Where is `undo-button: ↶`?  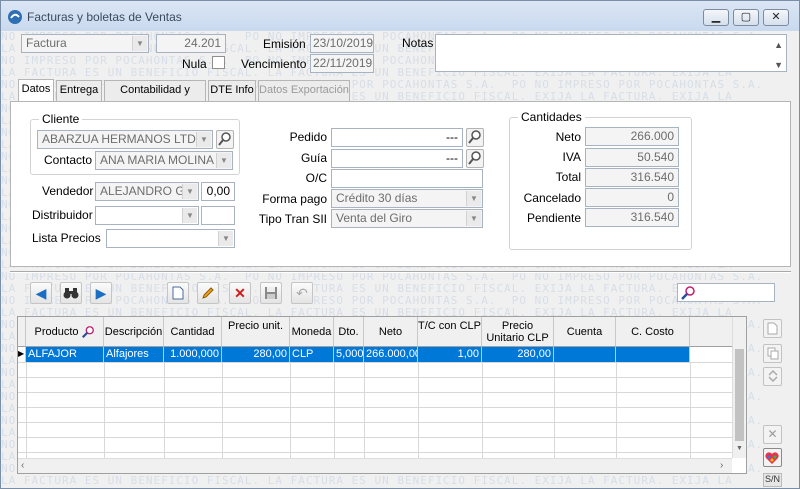 undo-button: ↶ is located at coordinates (302, 293).